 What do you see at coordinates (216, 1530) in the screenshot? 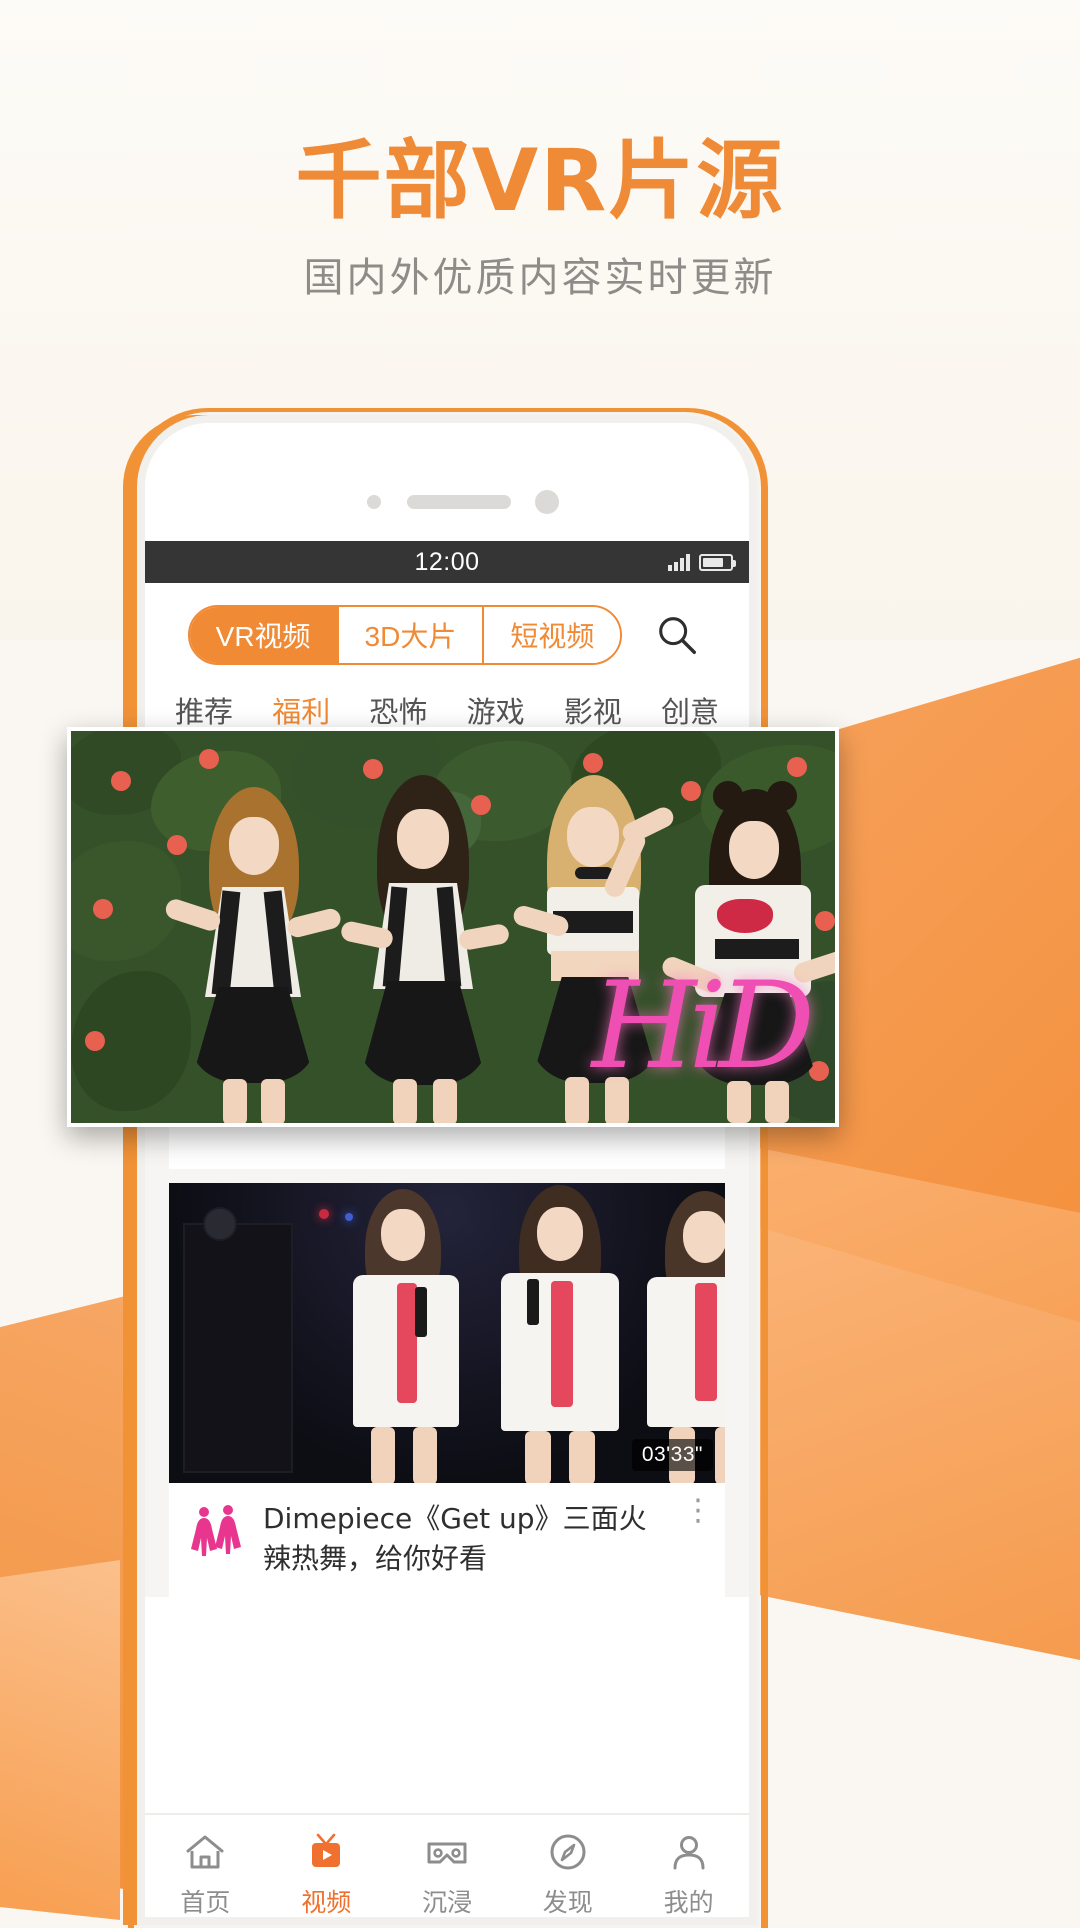
I see `dancers-avatar-icon` at bounding box center [216, 1530].